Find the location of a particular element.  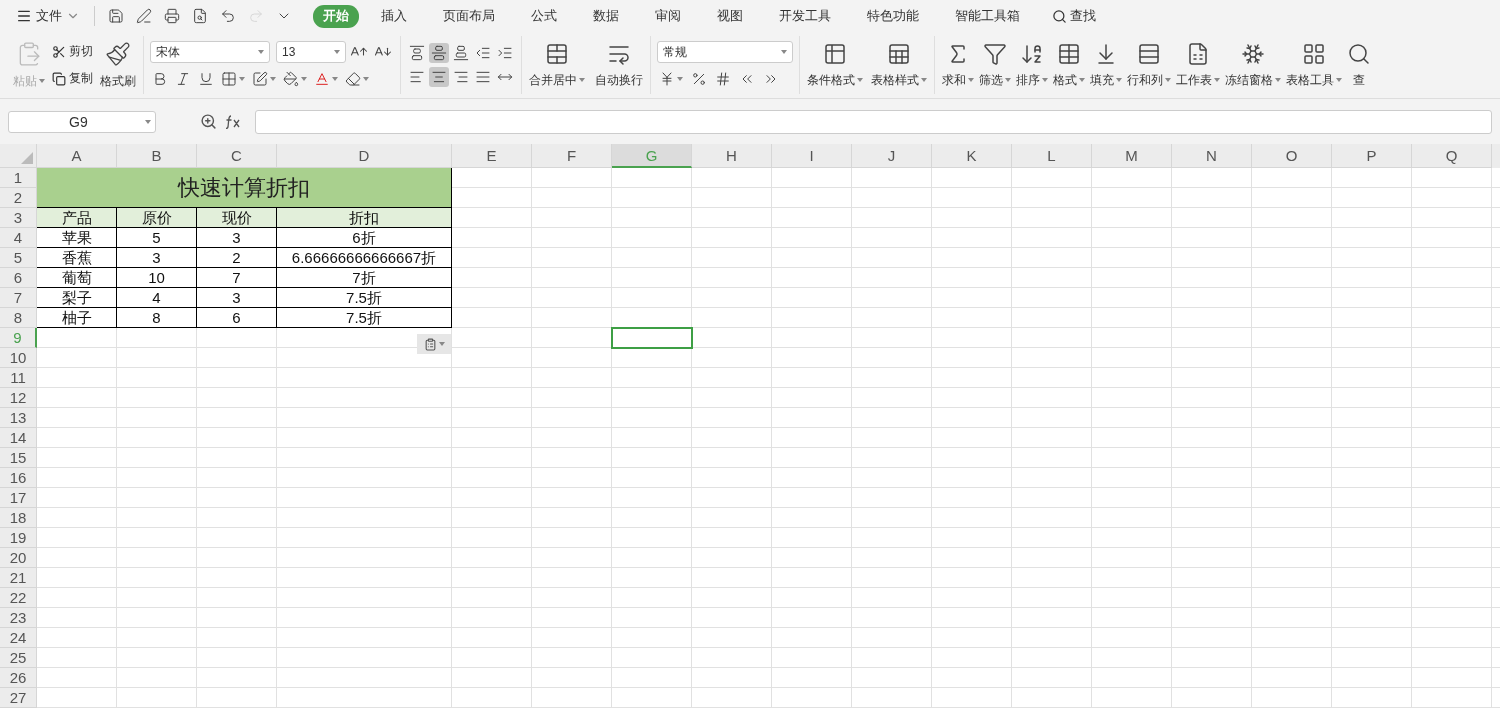

row-header: 22 is located at coordinates (18, 598).